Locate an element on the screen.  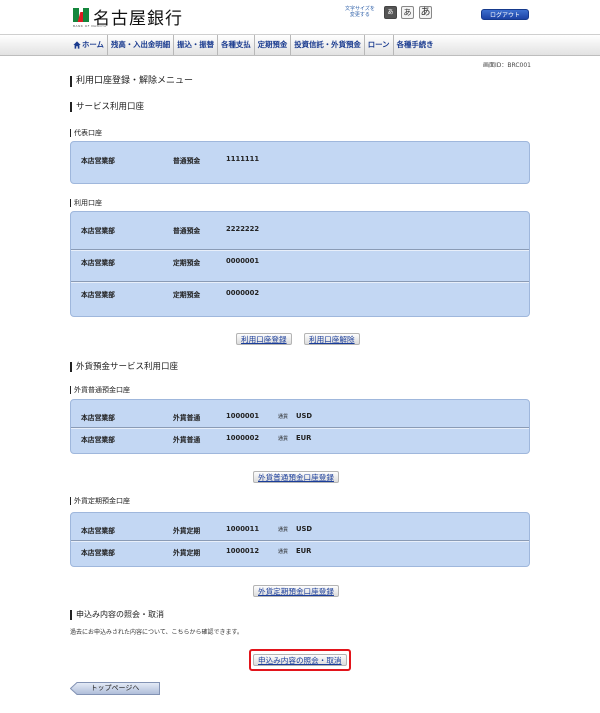
representative-account-title: 代表口座 is located at coordinates (86, 133).